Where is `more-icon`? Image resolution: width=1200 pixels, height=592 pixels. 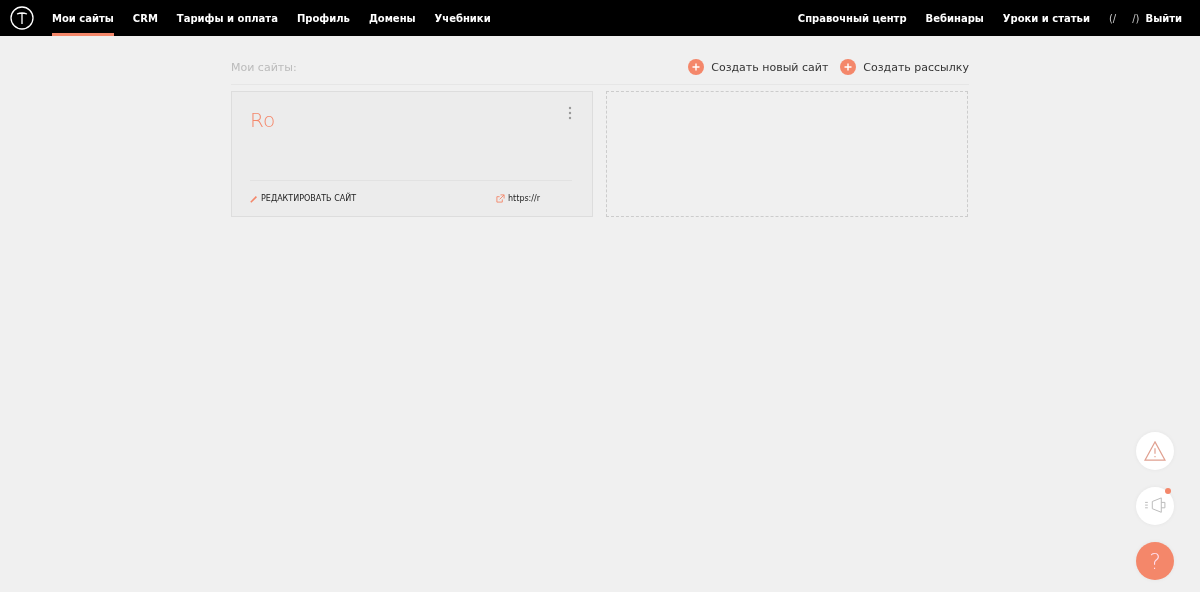 more-icon is located at coordinates (570, 113).